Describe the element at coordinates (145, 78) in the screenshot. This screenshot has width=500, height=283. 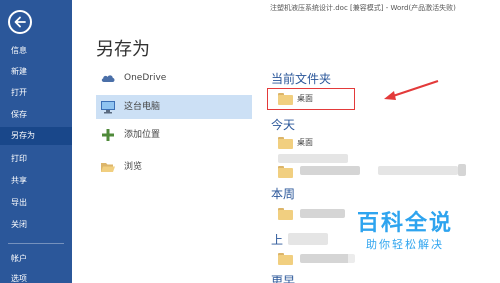
I see `location-label: OneDrive` at that location.